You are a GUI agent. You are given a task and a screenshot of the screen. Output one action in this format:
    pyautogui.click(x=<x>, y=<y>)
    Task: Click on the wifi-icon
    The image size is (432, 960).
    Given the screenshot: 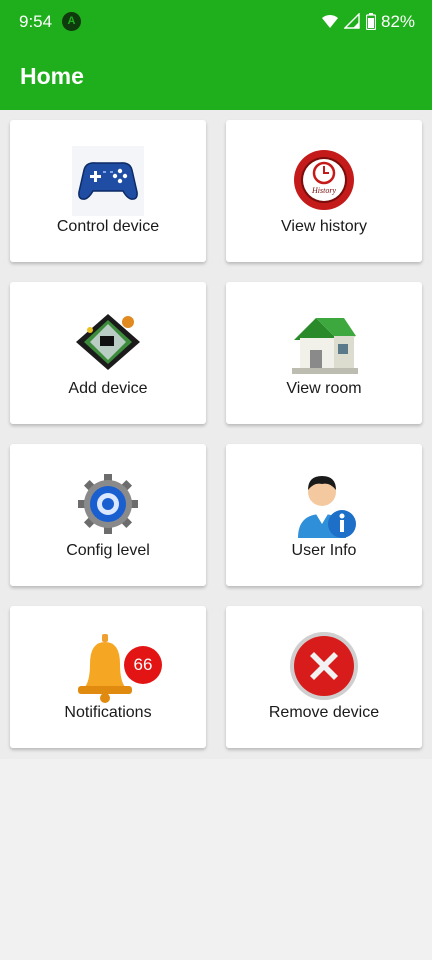 What is the action you would take?
    pyautogui.click(x=330, y=21)
    